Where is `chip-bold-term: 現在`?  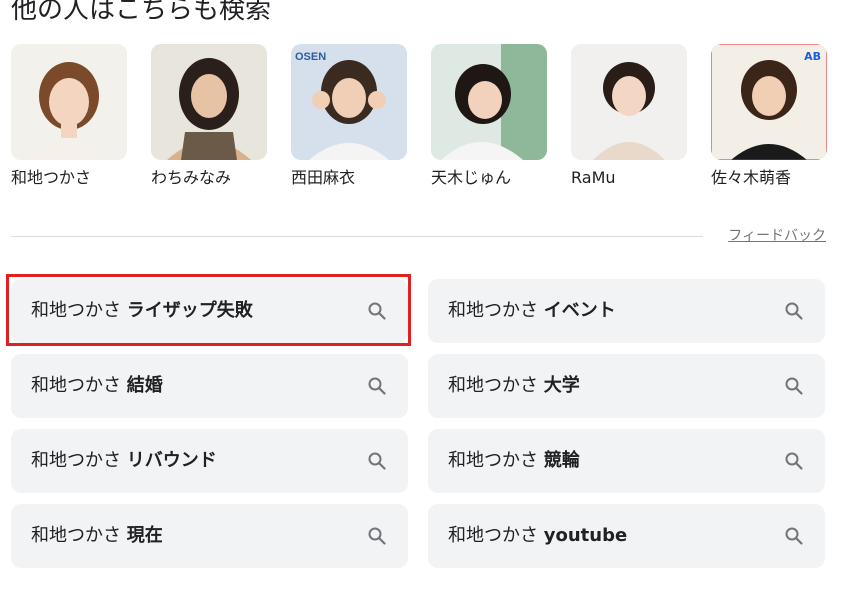
chip-bold-term: 現在 is located at coordinates (144, 535).